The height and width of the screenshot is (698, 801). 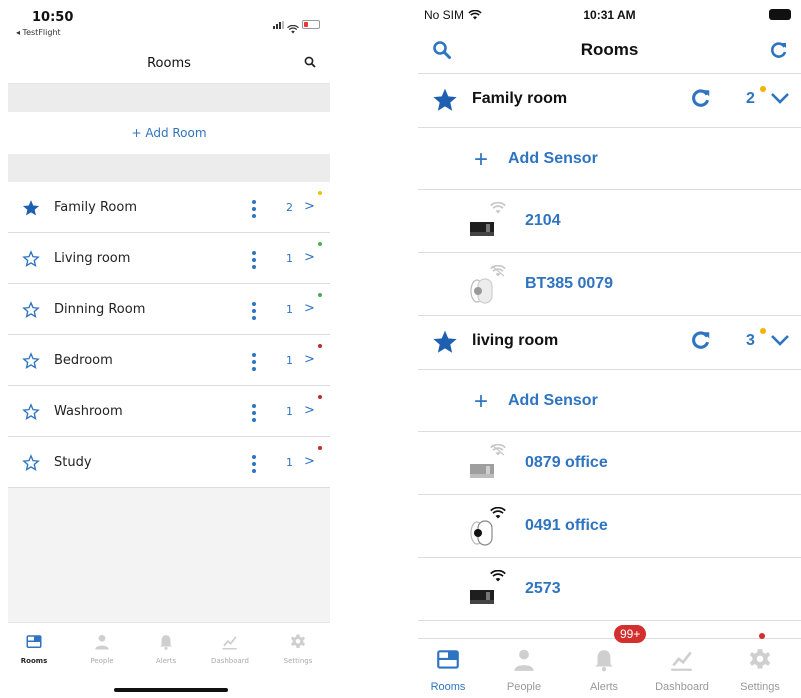 I want to click on room-name: living room, so click(x=515, y=340).